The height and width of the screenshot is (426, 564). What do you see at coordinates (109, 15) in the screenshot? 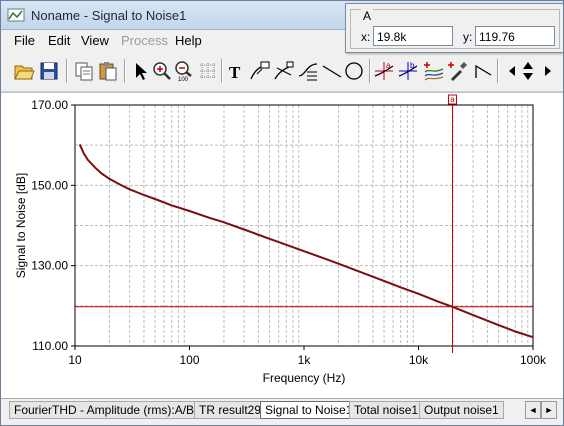
I see `window-title: Noname - Signal to Noise1` at bounding box center [109, 15].